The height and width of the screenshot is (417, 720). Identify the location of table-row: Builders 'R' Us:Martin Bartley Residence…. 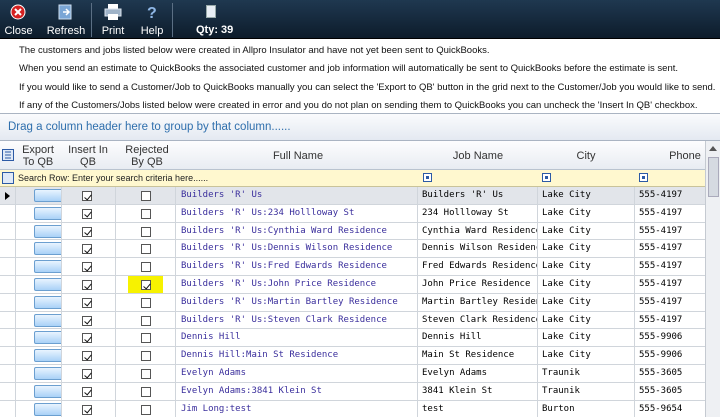
(352, 302).